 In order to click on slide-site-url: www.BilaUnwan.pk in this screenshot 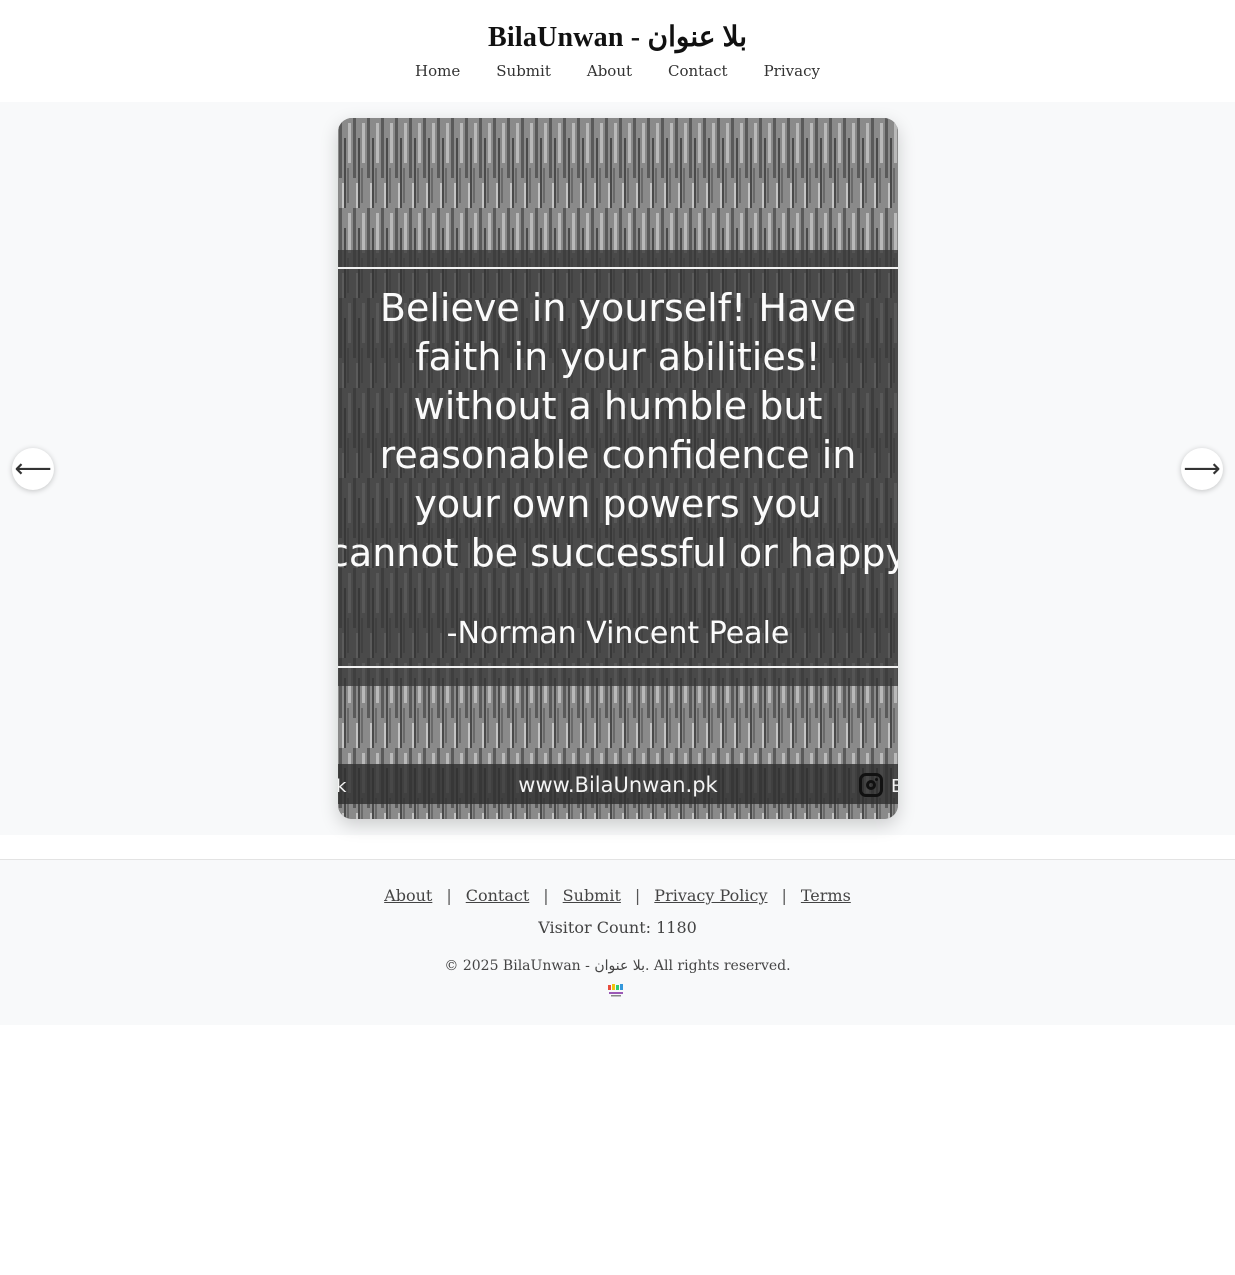, I will do `click(618, 785)`.